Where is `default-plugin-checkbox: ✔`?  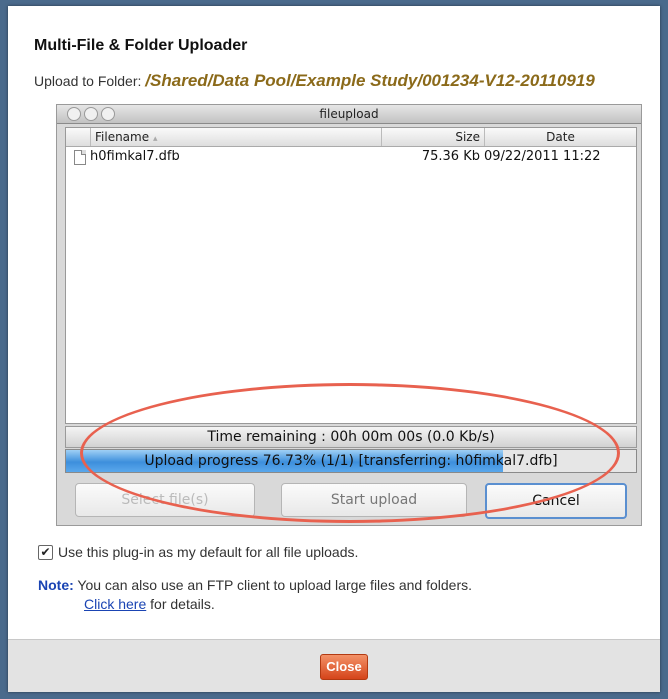 default-plugin-checkbox: ✔ is located at coordinates (45, 552).